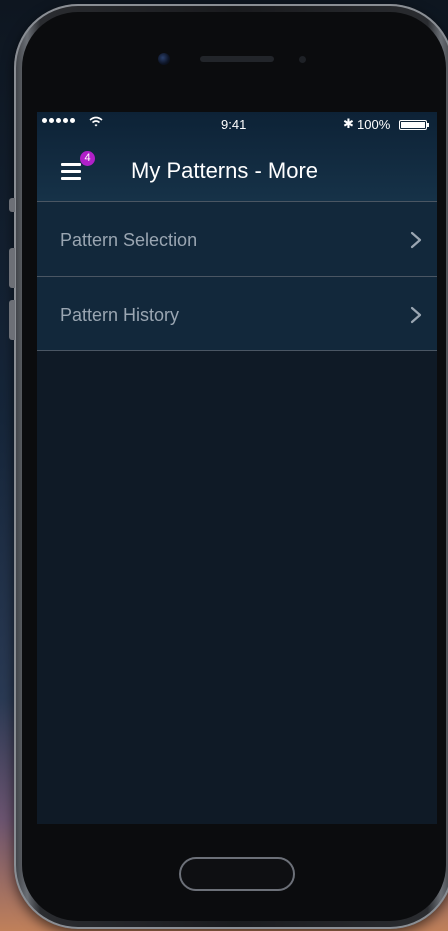 This screenshot has width=448, height=931. What do you see at coordinates (12, 320) in the screenshot?
I see `volume-down-button` at bounding box center [12, 320].